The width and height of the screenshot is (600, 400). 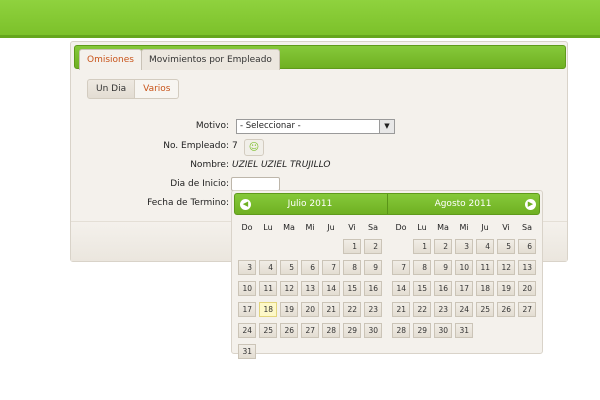 What do you see at coordinates (387, 204) in the screenshot?
I see `datepicker-header: ◀ Julio 2011 Agosto 2011 ▶` at bounding box center [387, 204].